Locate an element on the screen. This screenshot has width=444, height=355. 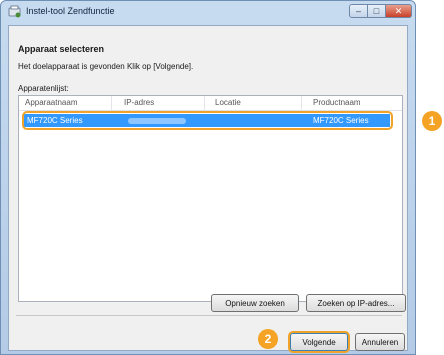
callout-badge-2: 2 is located at coordinates (268, 339).